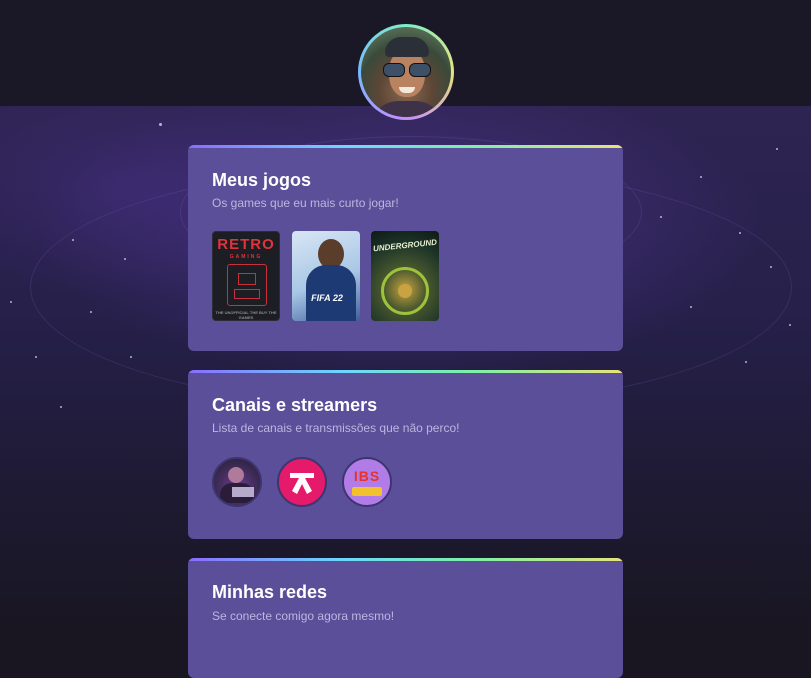 The image size is (811, 678). What do you see at coordinates (405, 291) in the screenshot?
I see `wheel-icon` at bounding box center [405, 291].